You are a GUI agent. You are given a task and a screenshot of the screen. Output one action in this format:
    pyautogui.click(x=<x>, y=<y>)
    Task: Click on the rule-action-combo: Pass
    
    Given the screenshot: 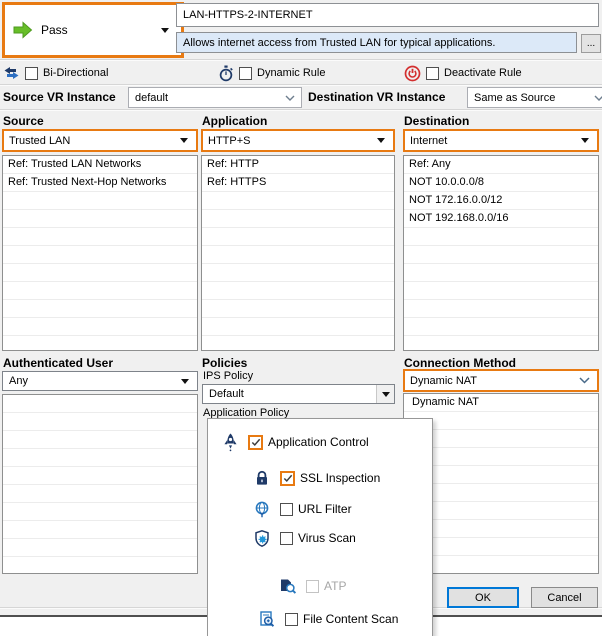 What is the action you would take?
    pyautogui.click(x=93, y=30)
    